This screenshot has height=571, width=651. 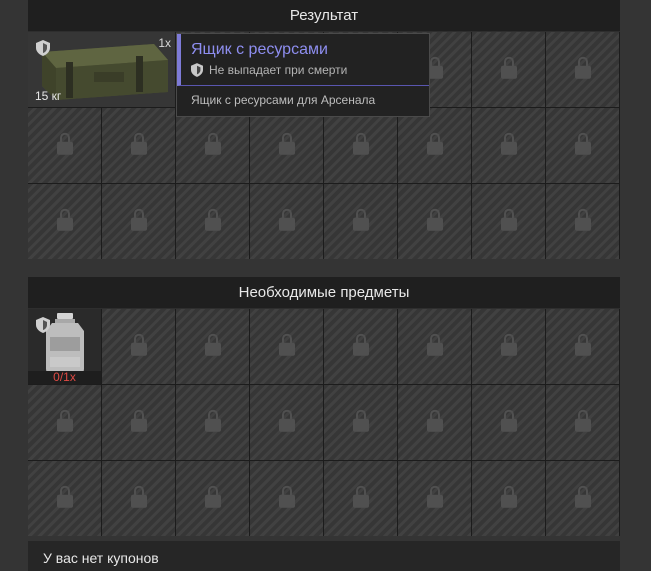 I want to click on tooltip-header: Ящик с ресурсами Не выпадает при смерти, so click(x=303, y=60).